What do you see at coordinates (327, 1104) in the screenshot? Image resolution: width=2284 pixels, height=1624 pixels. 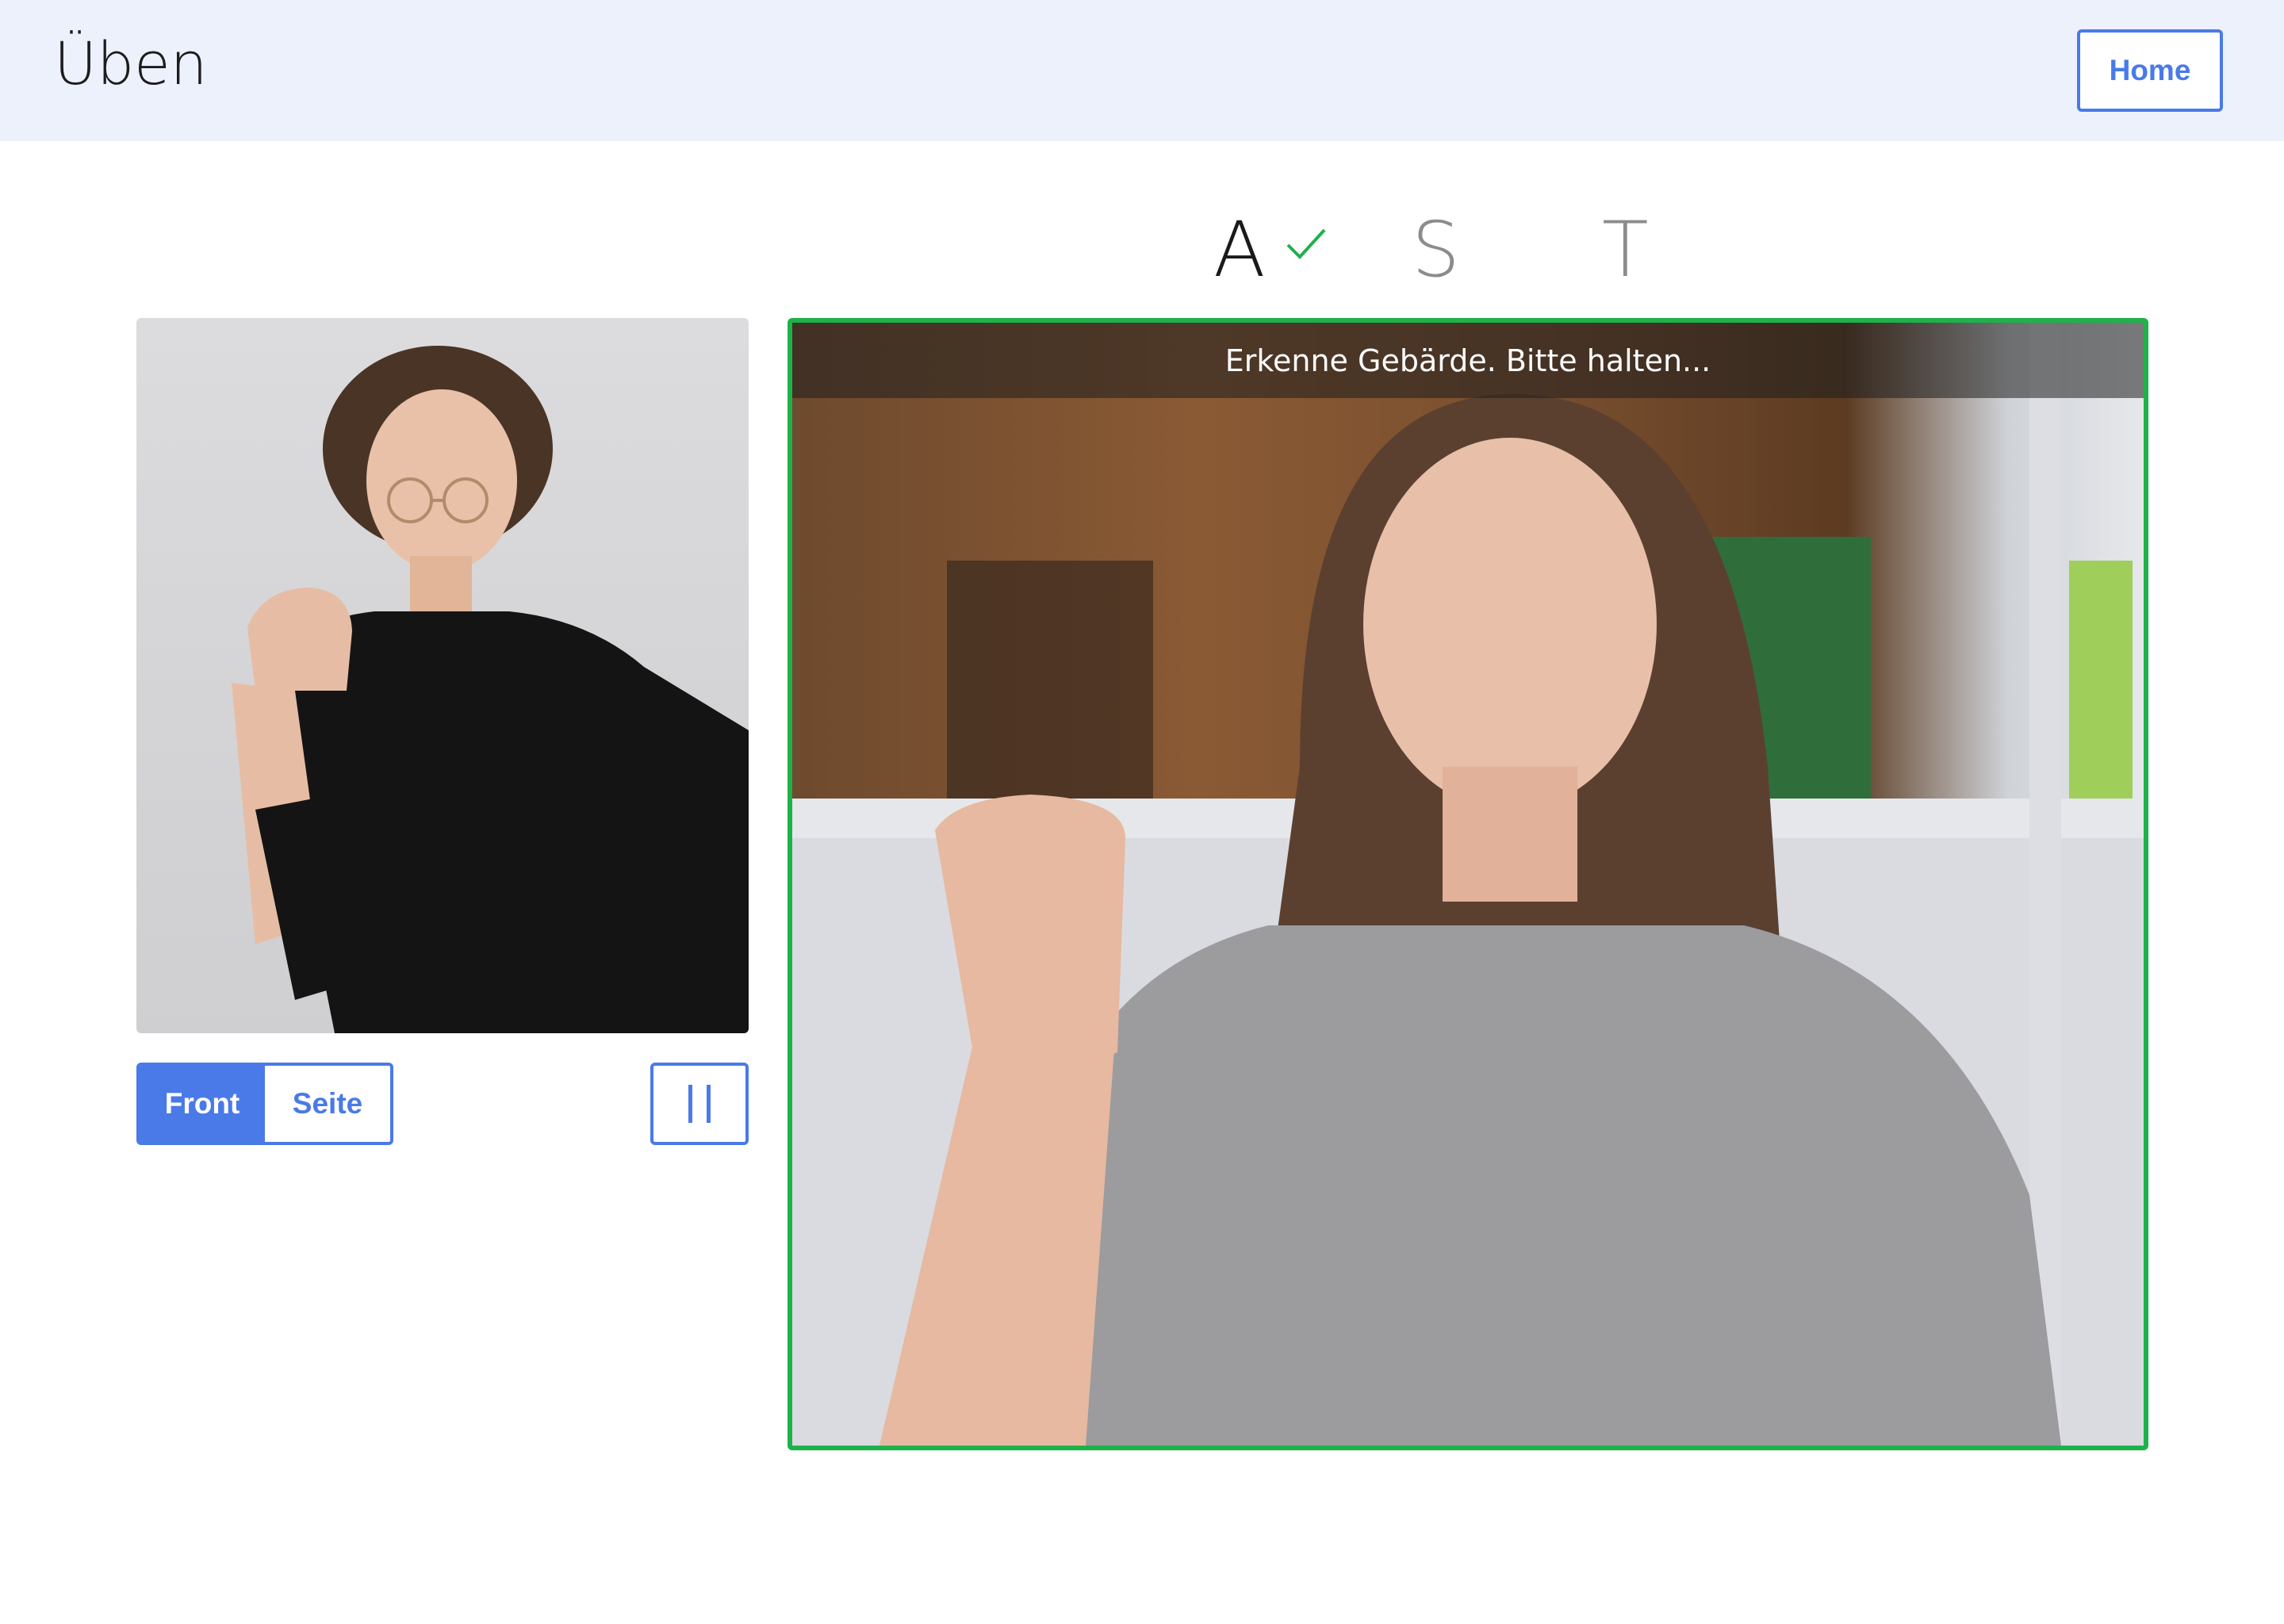 I see `view-option-side: Seite` at bounding box center [327, 1104].